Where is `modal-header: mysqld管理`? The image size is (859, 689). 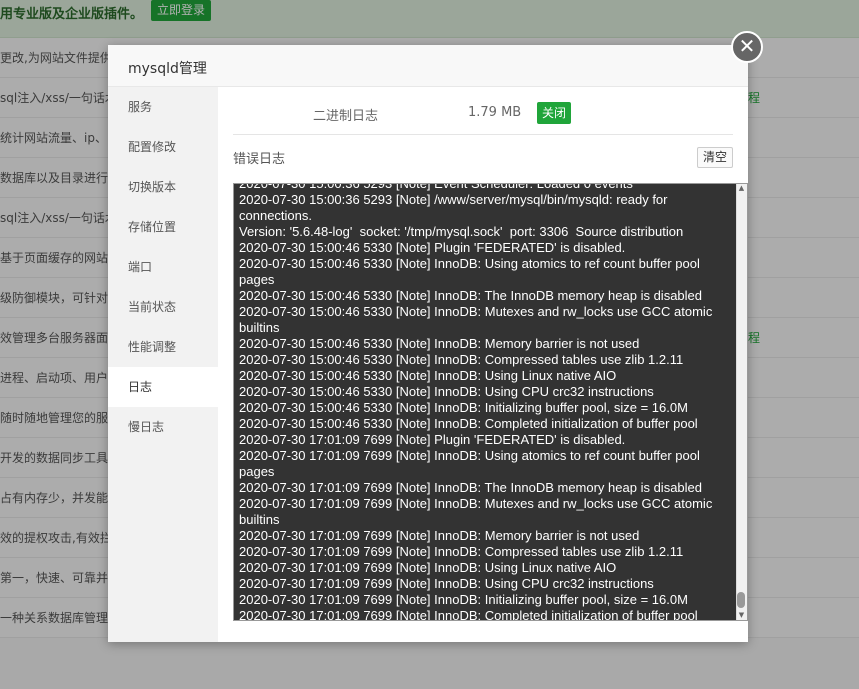 modal-header: mysqld管理 is located at coordinates (428, 66).